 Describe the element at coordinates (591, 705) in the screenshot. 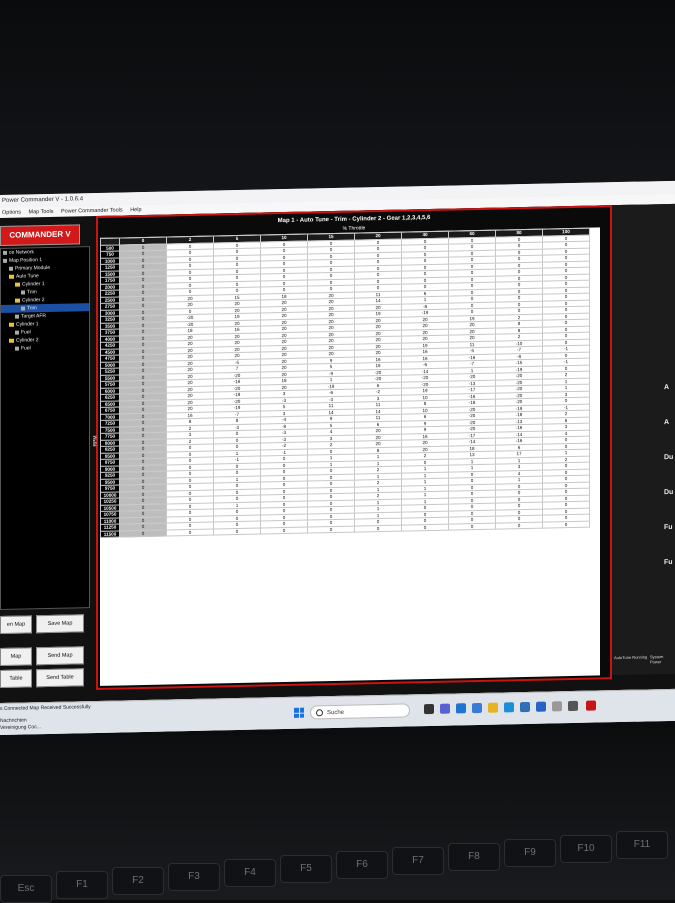

I see `power-commander-taskbar-icon` at that location.